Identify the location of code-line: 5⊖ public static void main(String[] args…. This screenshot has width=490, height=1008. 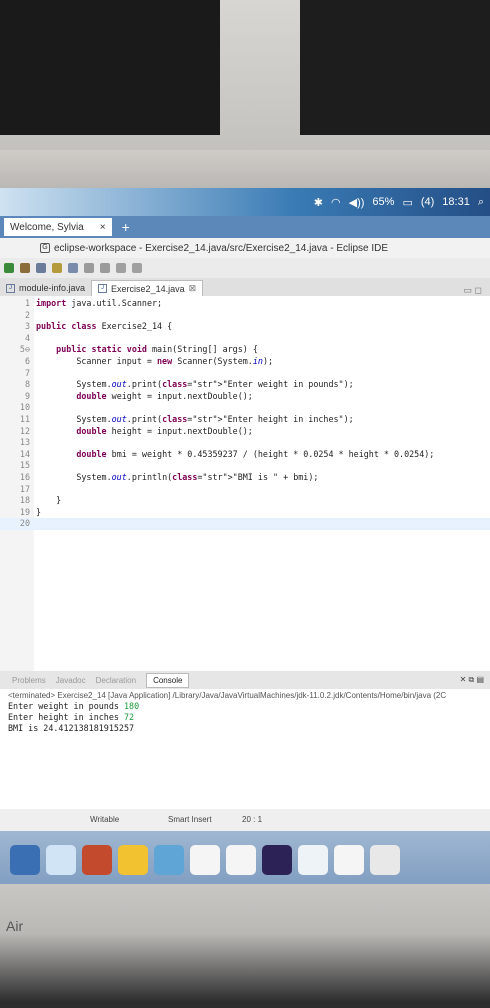
(245, 350).